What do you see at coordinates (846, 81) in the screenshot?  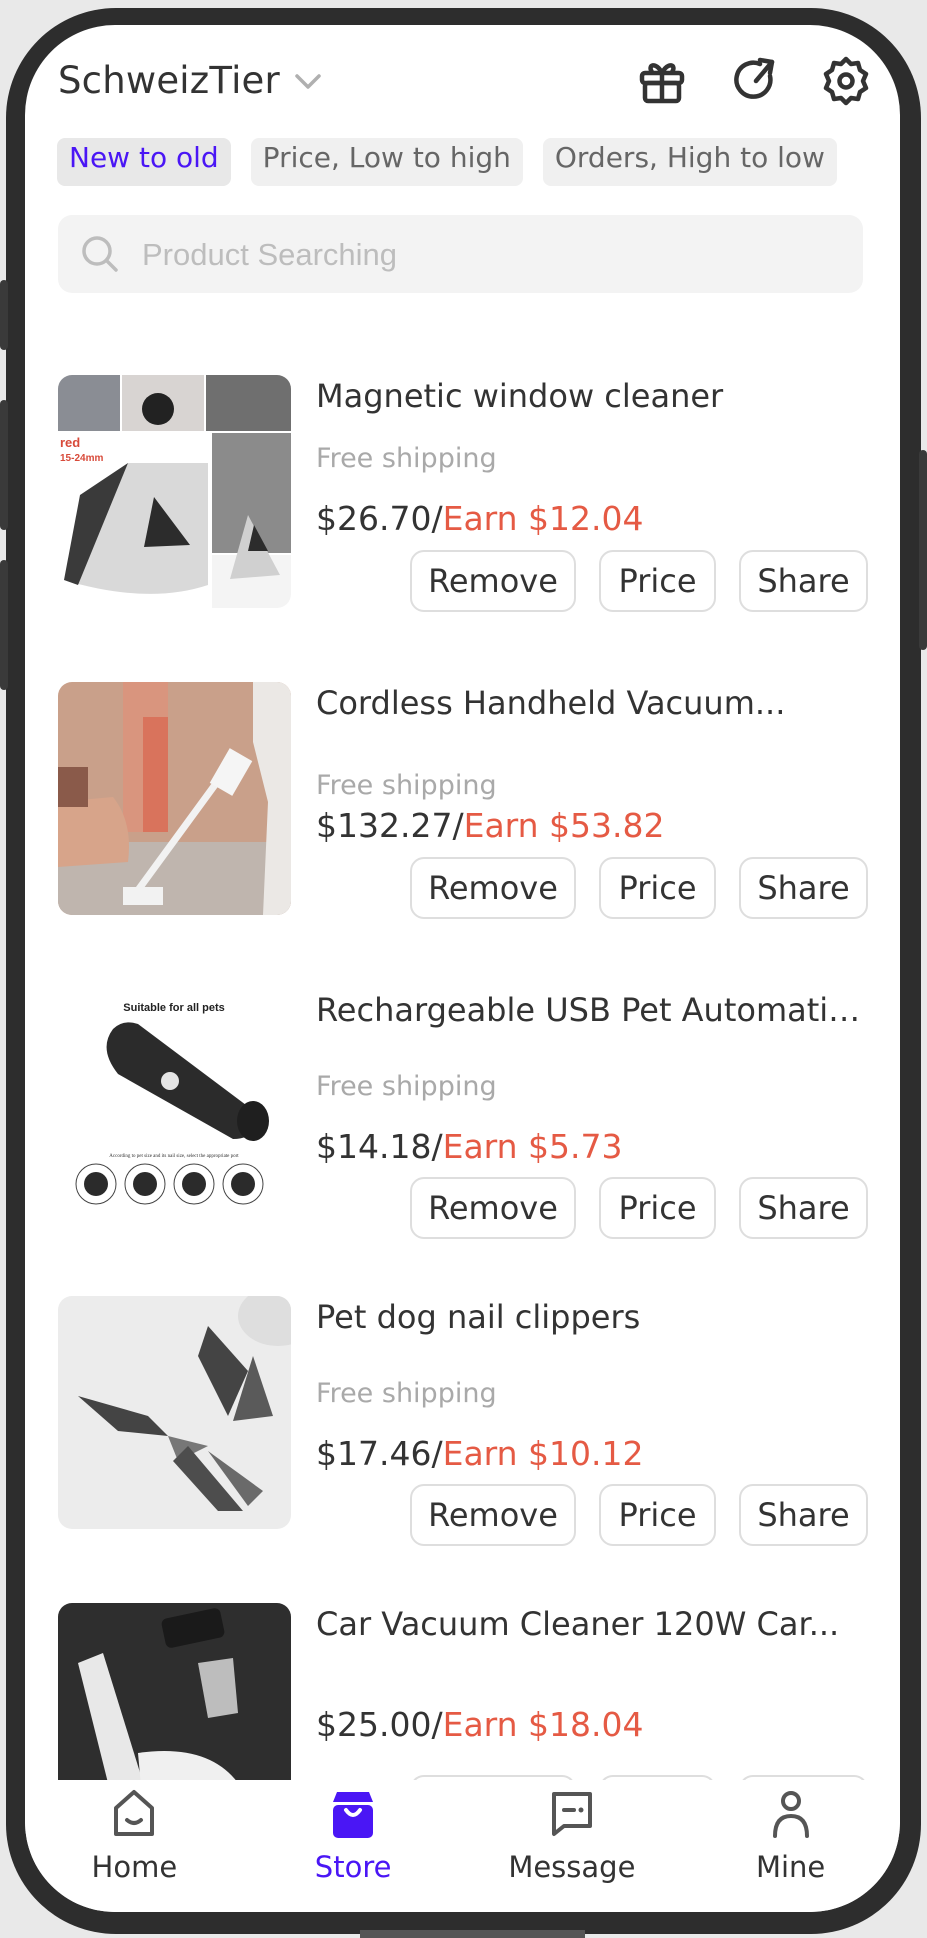 I see `gear-icon` at bounding box center [846, 81].